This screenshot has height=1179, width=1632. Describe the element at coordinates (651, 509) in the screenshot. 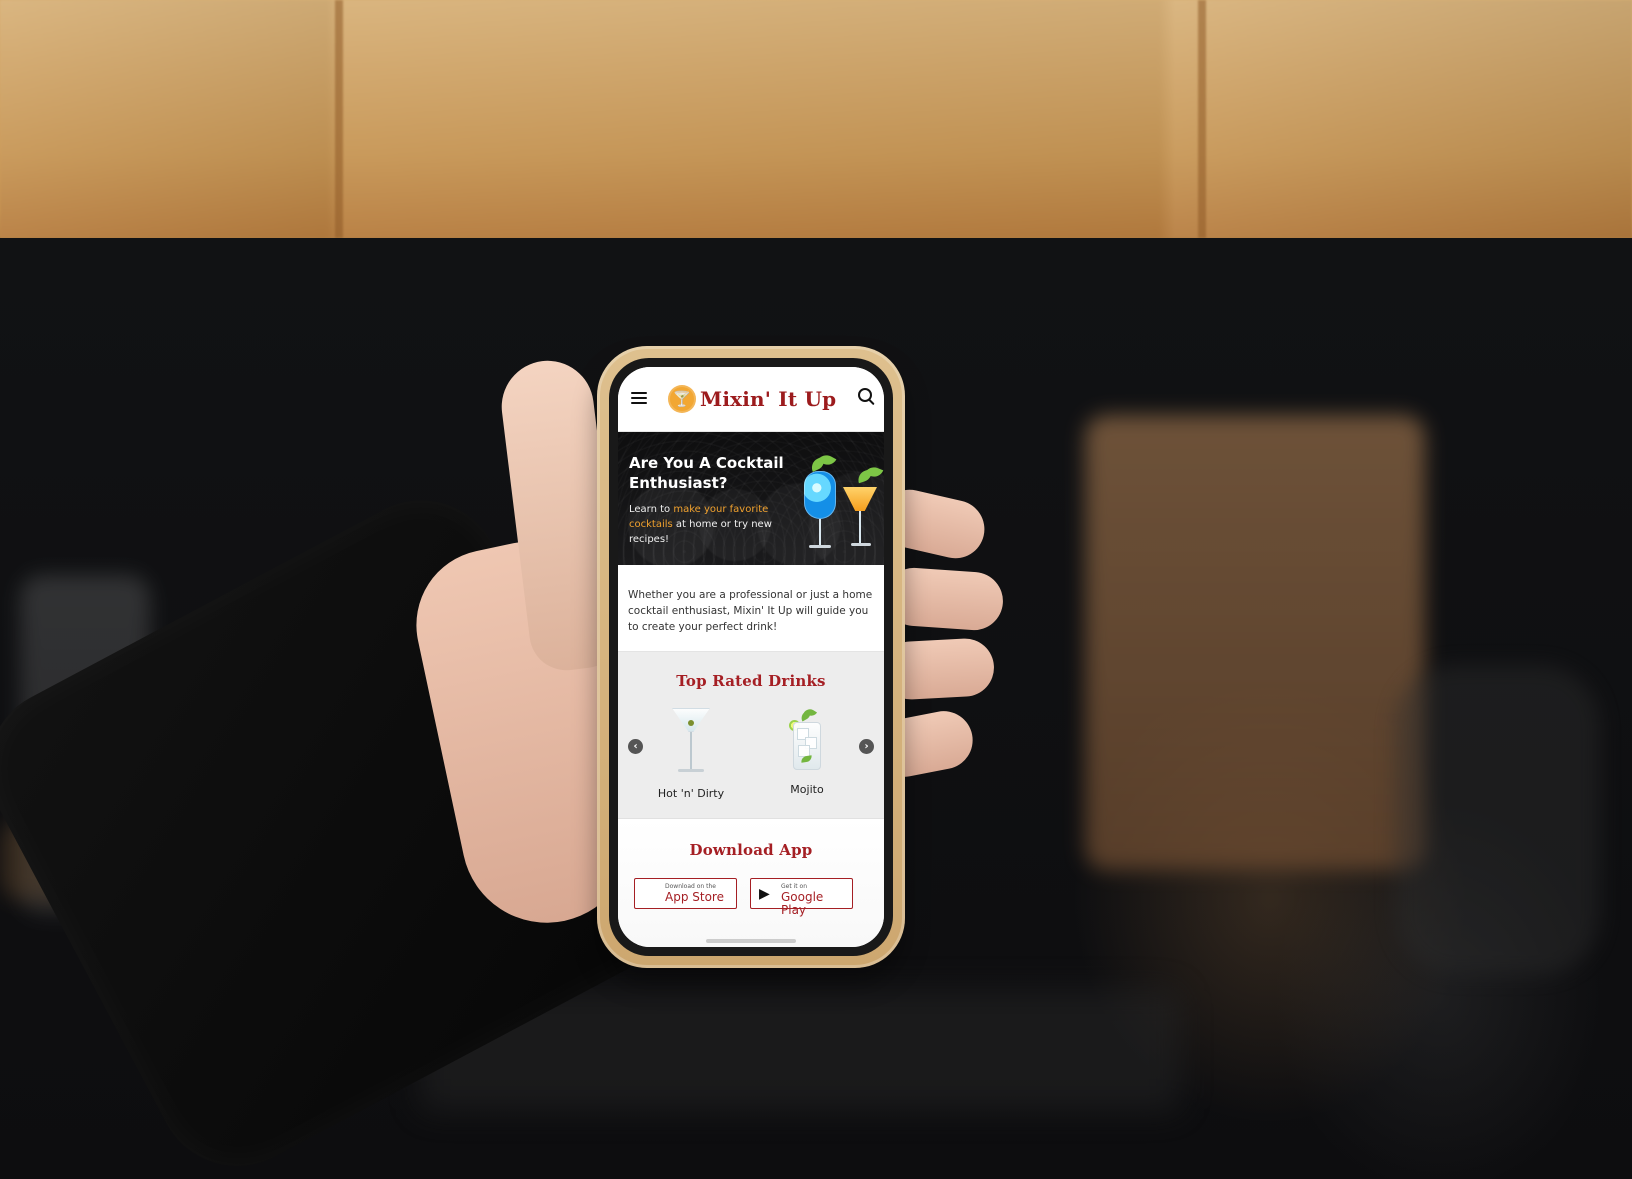

I see `hero-copy-prefix: Learn to` at that location.